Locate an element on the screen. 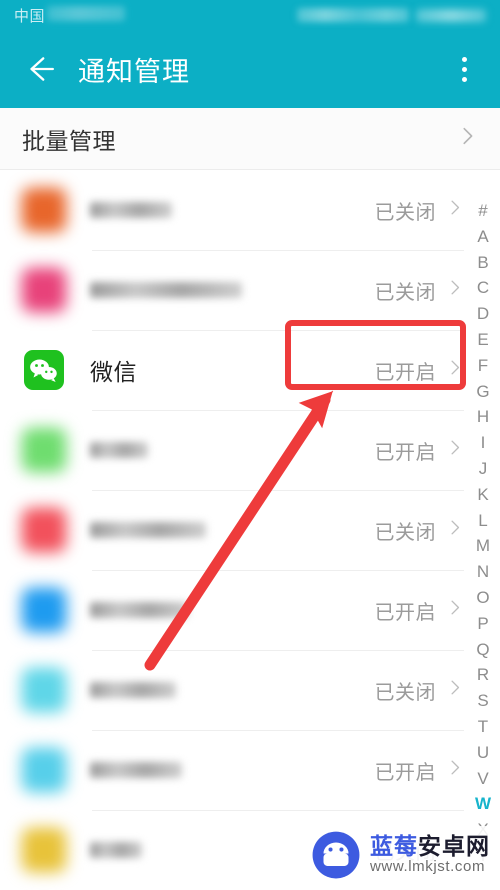 The height and width of the screenshot is (890, 500). status-bar-left: 中国 is located at coordinates (70, 15).